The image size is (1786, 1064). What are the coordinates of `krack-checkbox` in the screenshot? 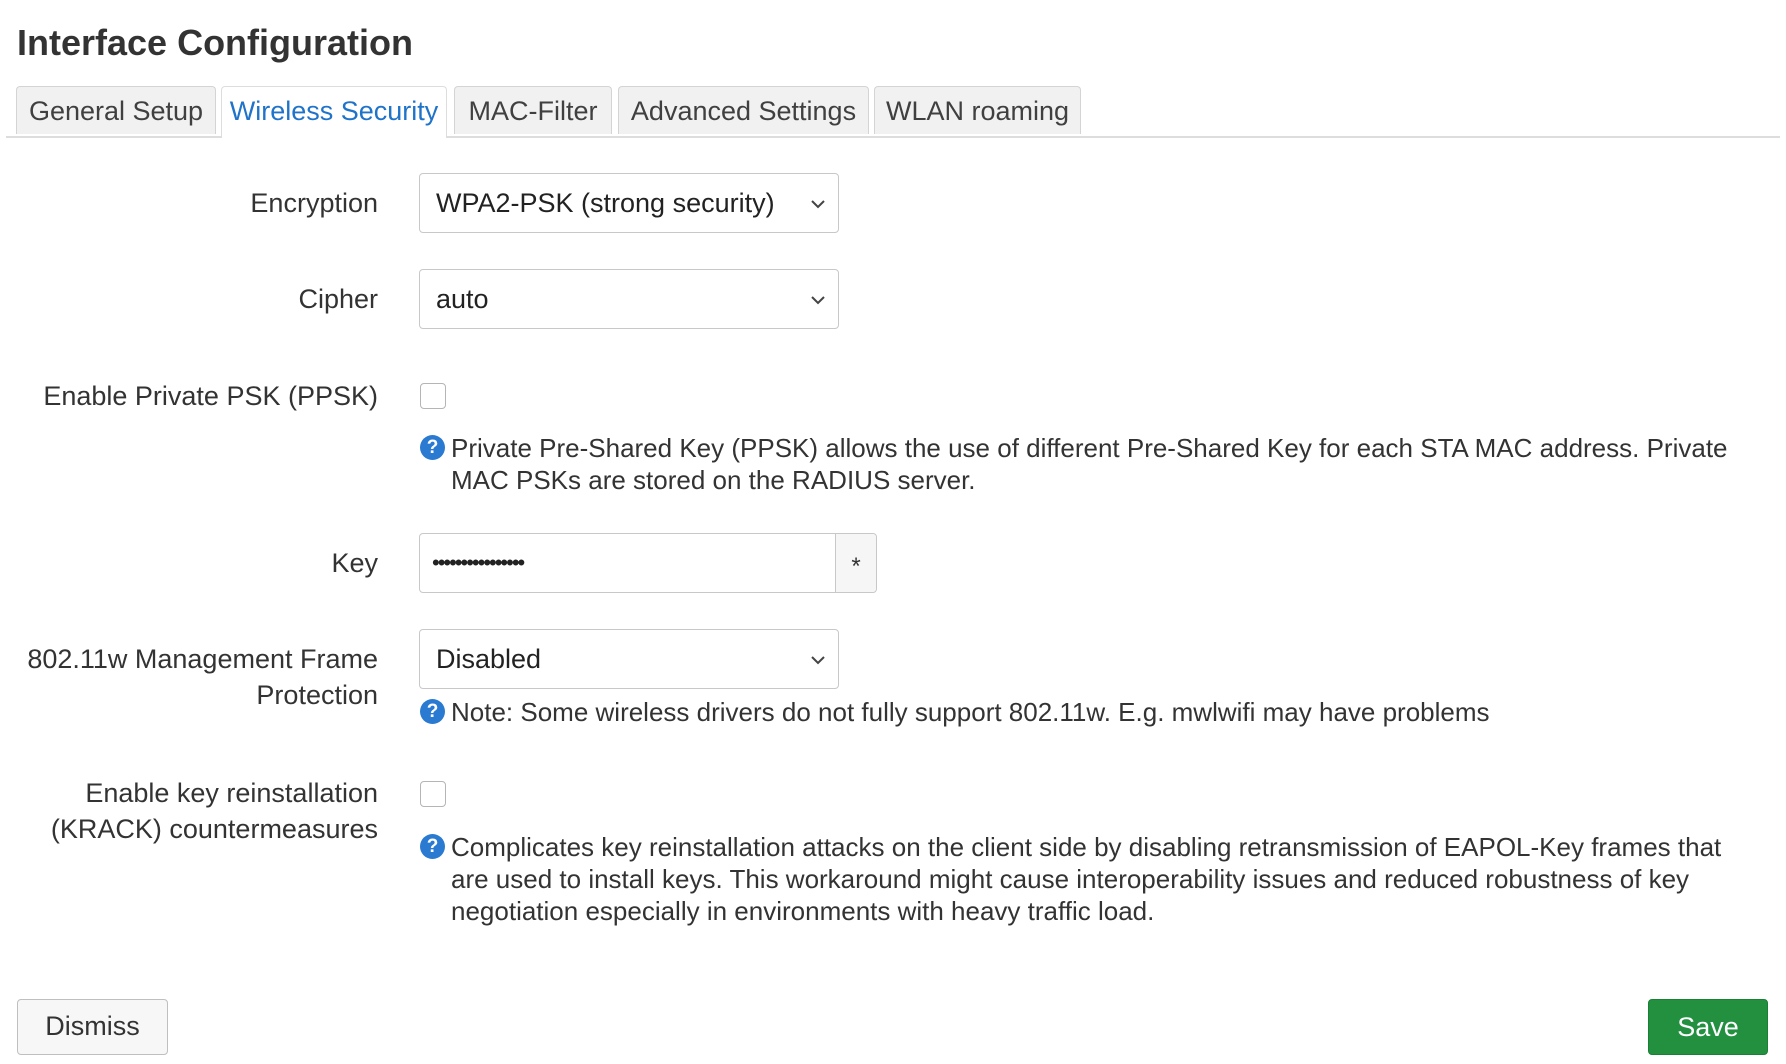 It's located at (433, 794).